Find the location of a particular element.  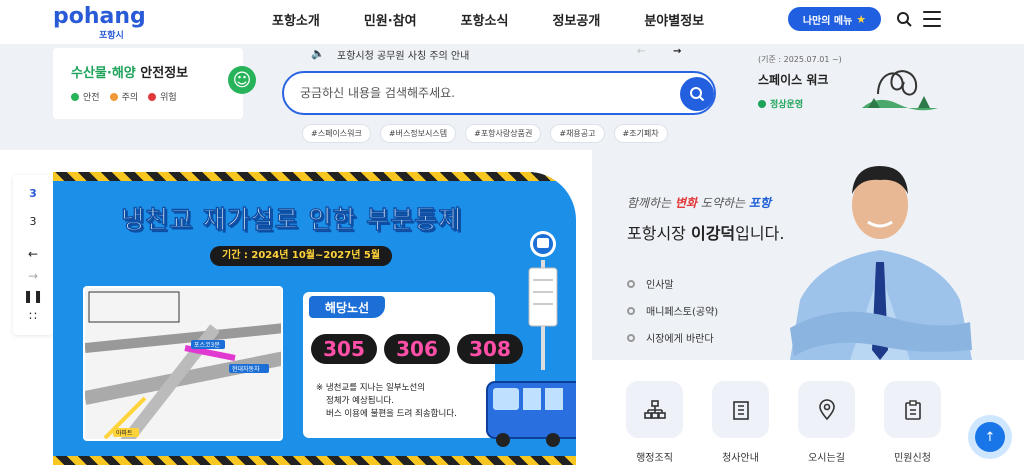

city-slogan: 함께하는 변화 도약하는 포항 is located at coordinates (699, 203).